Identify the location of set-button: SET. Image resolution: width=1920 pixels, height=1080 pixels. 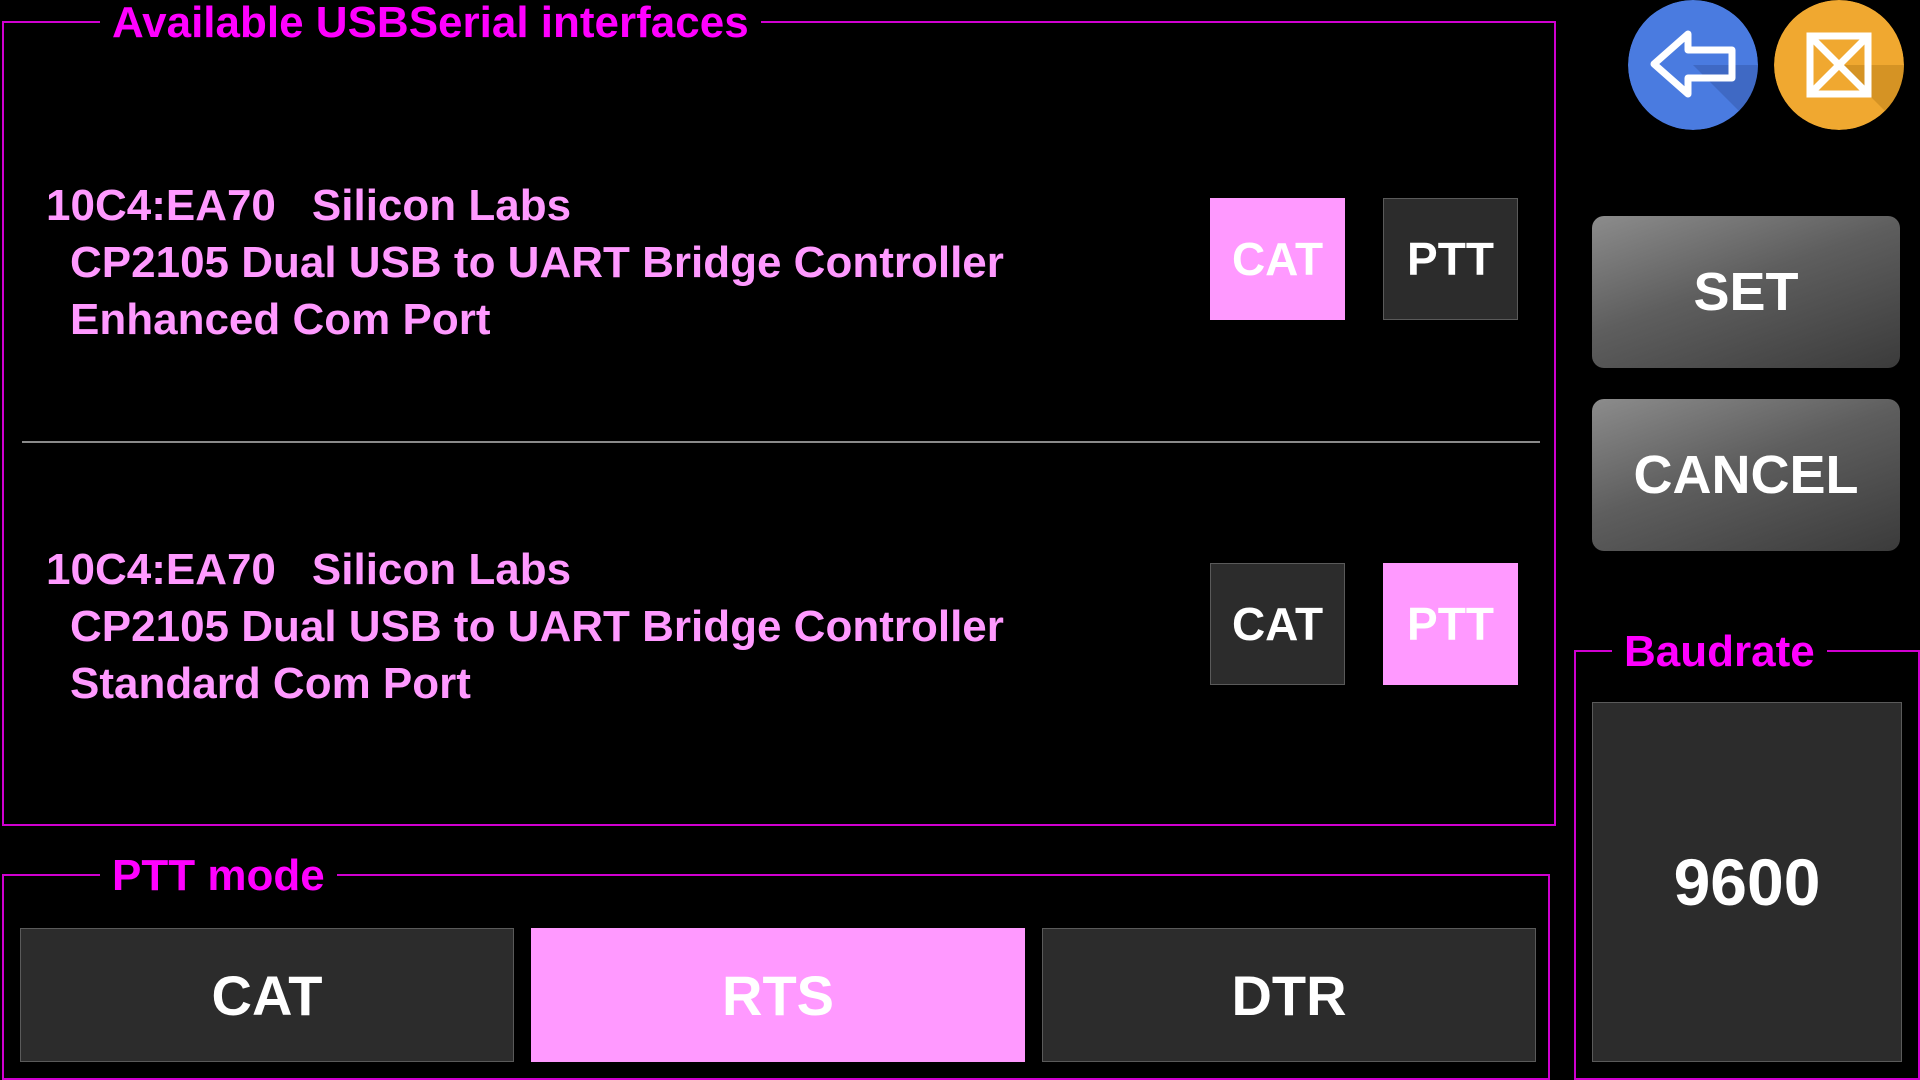
(1746, 292).